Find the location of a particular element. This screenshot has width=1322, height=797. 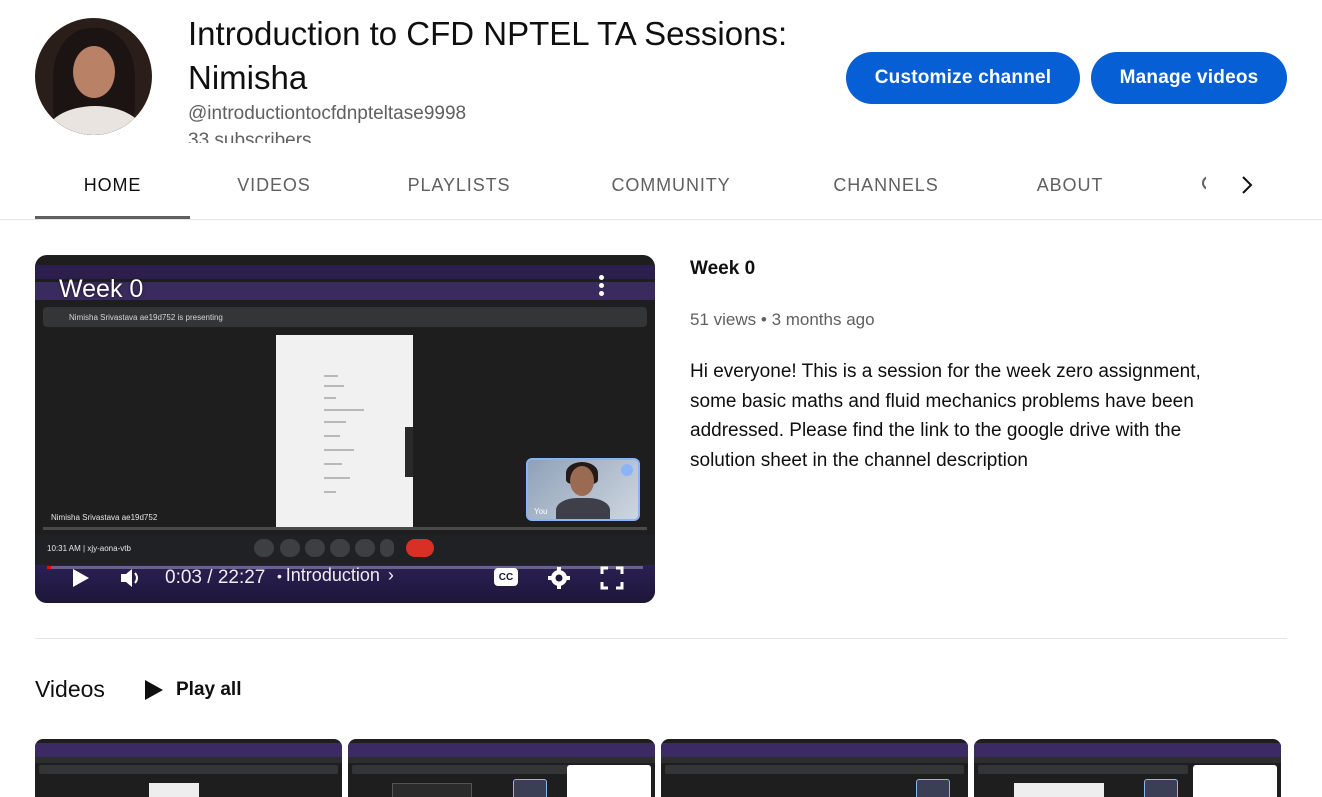

player-chapter: • Introduction › is located at coordinates (335, 575).